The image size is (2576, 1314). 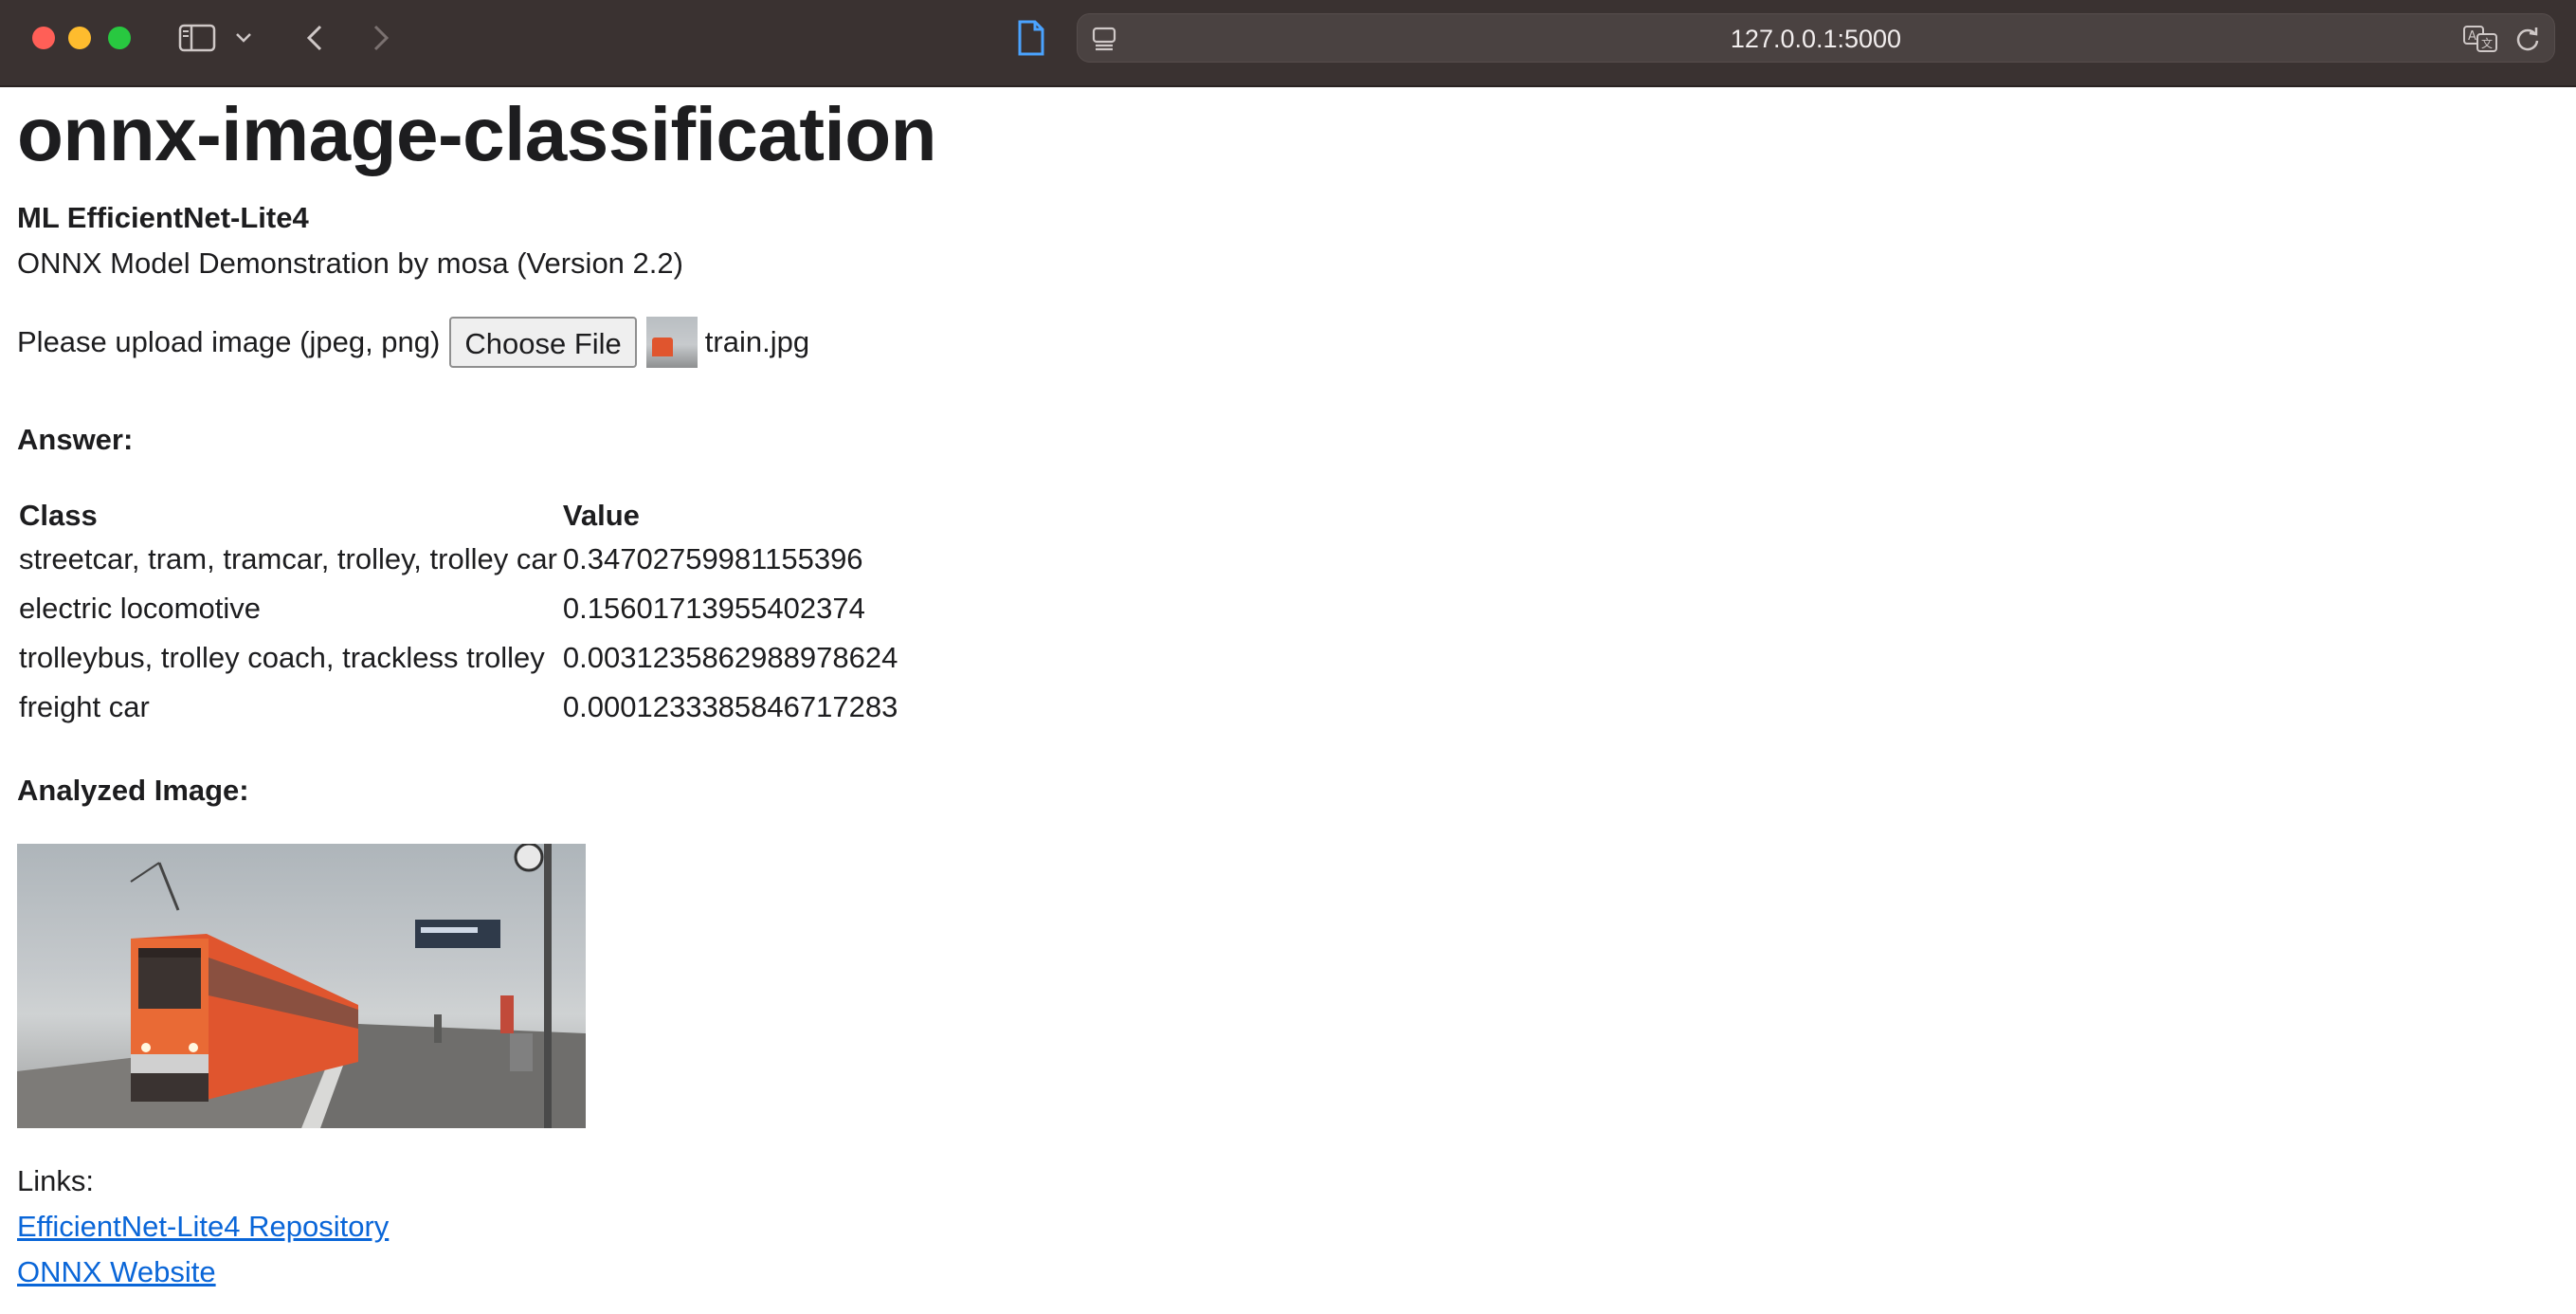 I want to click on links-label: Links:, so click(x=55, y=1180).